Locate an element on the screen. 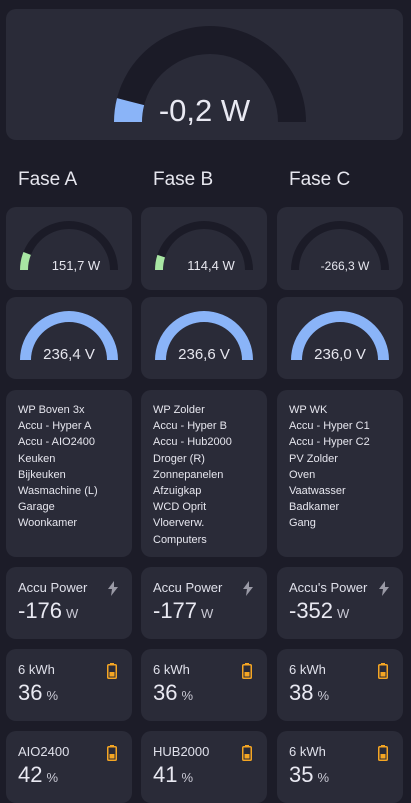 Image resolution: width=411 pixels, height=803 pixels. phase-b-voltage-card: 236,6 V is located at coordinates (204, 338).